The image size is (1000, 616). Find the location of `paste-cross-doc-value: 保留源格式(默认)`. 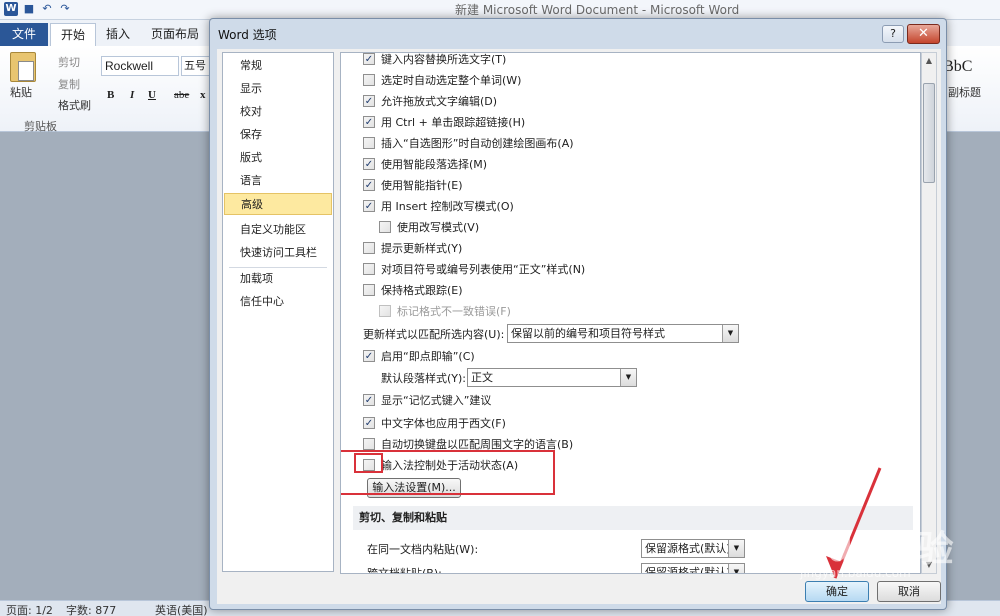

paste-cross-doc-value: 保留源格式(默认) is located at coordinates (688, 570).